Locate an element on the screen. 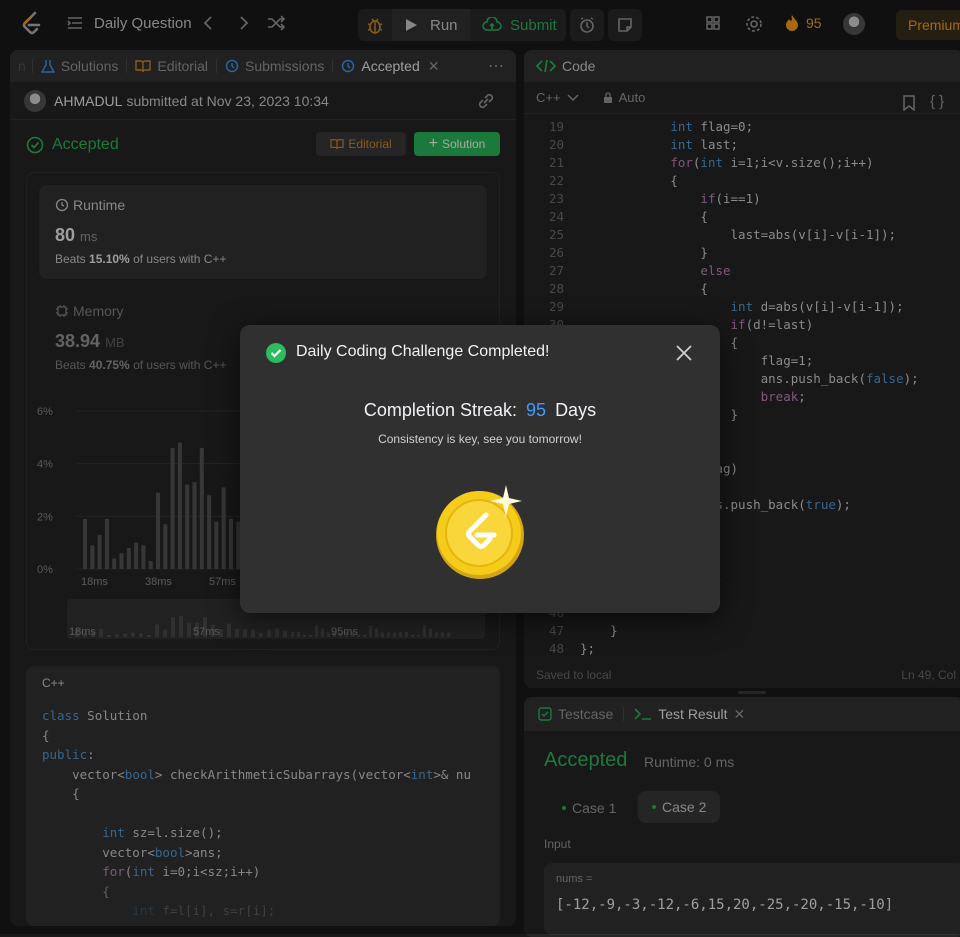  check-circle-icon is located at coordinates (276, 353).